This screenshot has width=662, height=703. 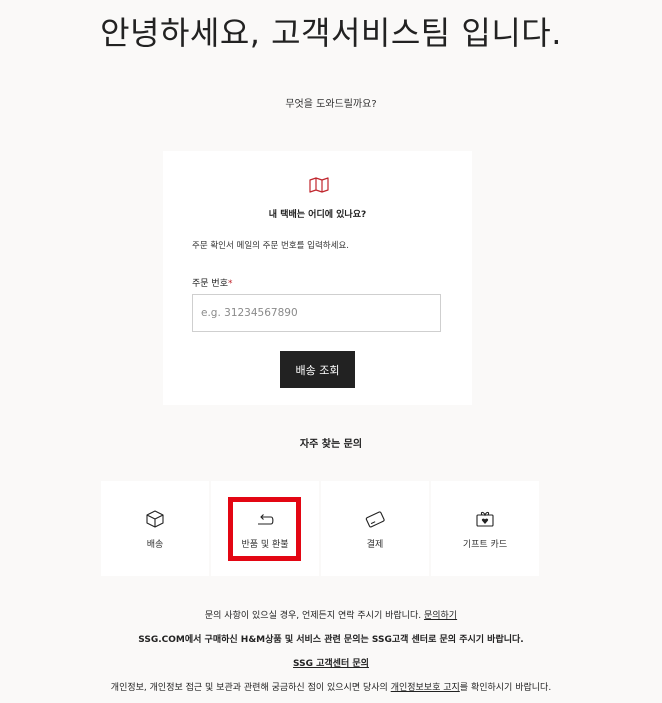 What do you see at coordinates (485, 519) in the screenshot?
I see `gift-card-icon` at bounding box center [485, 519].